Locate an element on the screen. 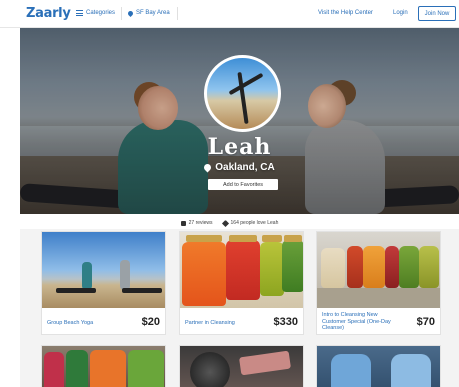  listing-price: $20 is located at coordinates (150, 322).